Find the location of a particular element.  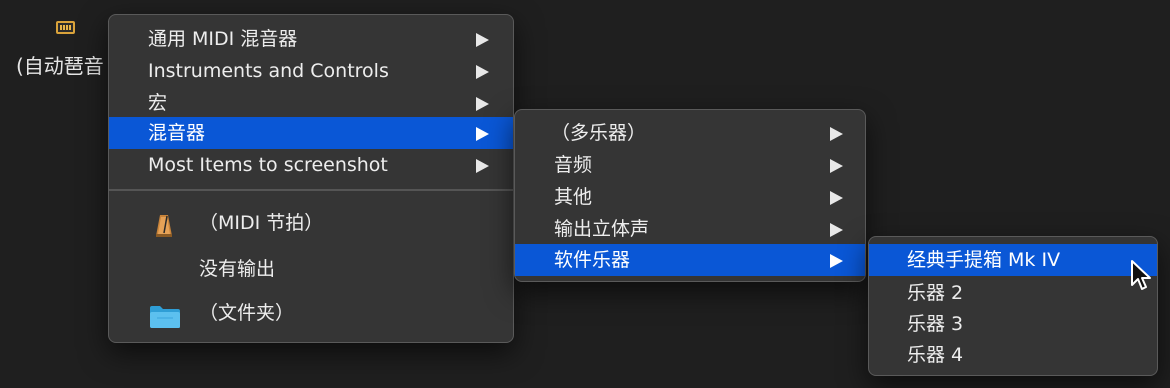

metronome-icon is located at coordinates (164, 226).